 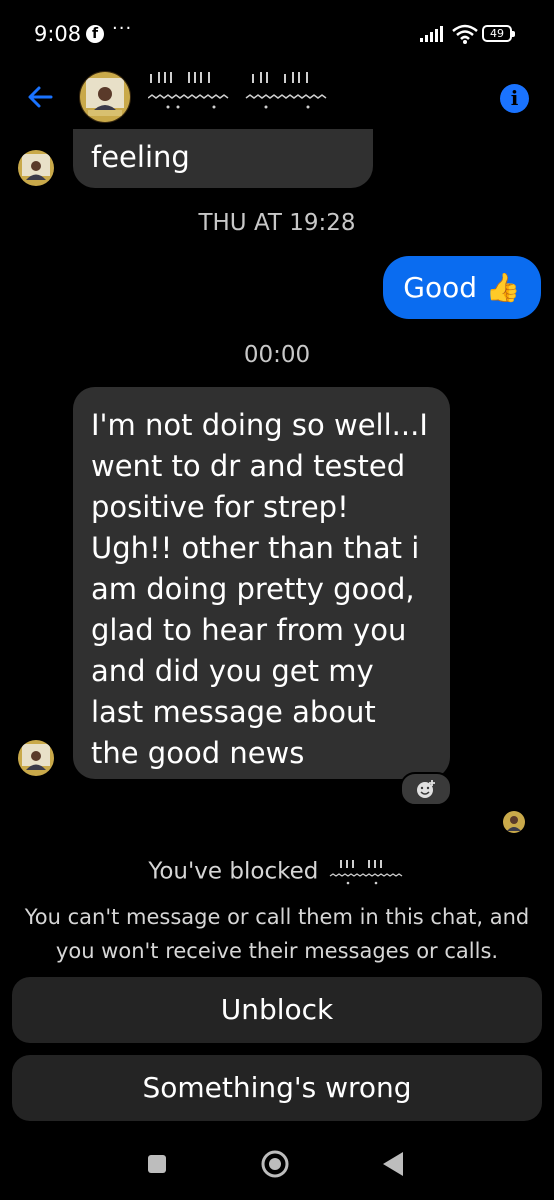 I want to click on timestamp-divider: THU AT 19:28, so click(x=277, y=223).